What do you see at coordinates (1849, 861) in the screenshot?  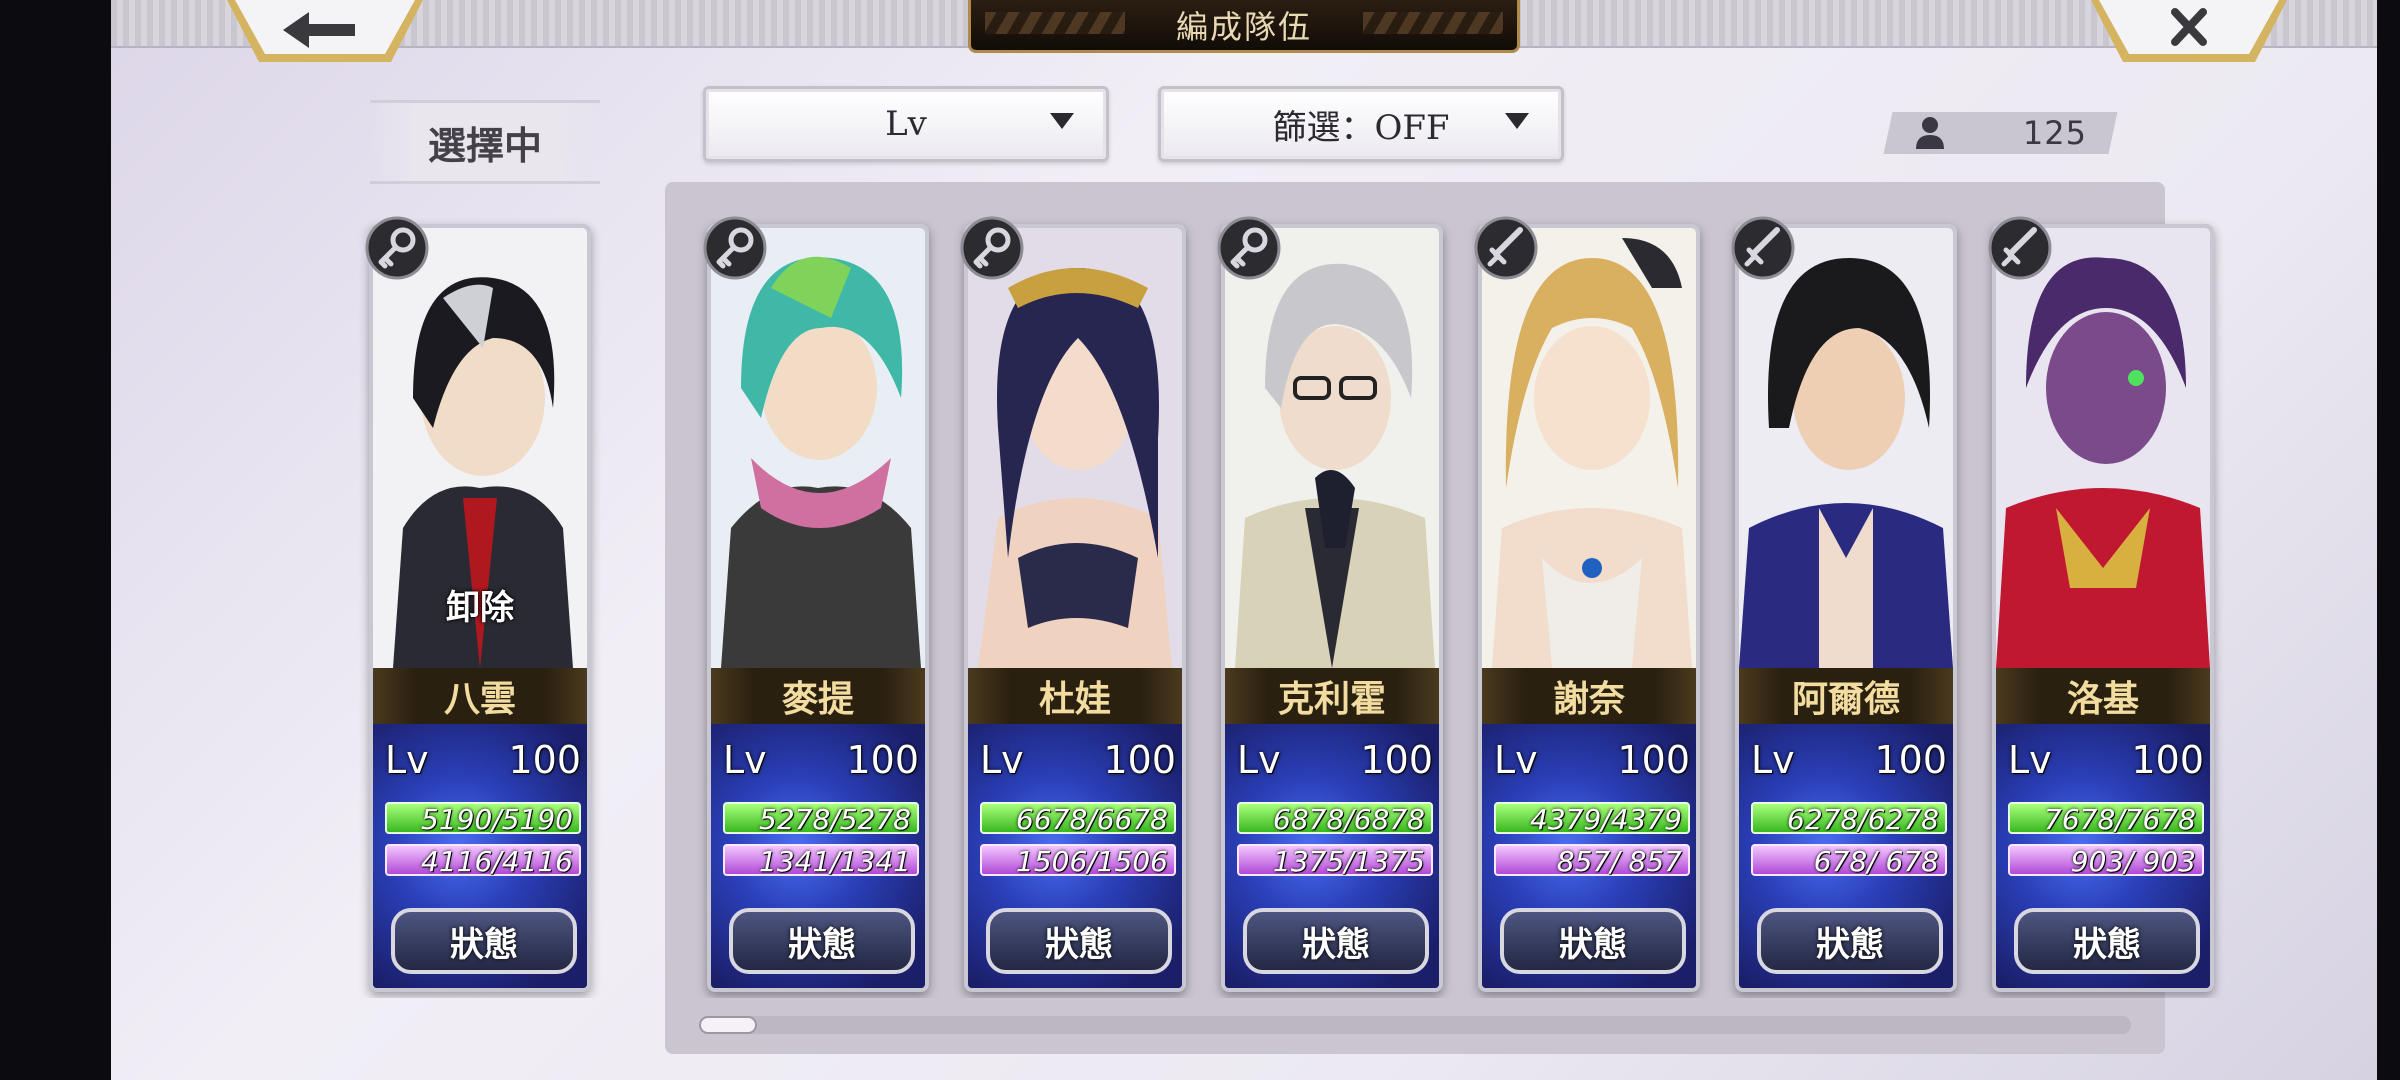 I see `mp-bar: 678/ 678` at bounding box center [1849, 861].